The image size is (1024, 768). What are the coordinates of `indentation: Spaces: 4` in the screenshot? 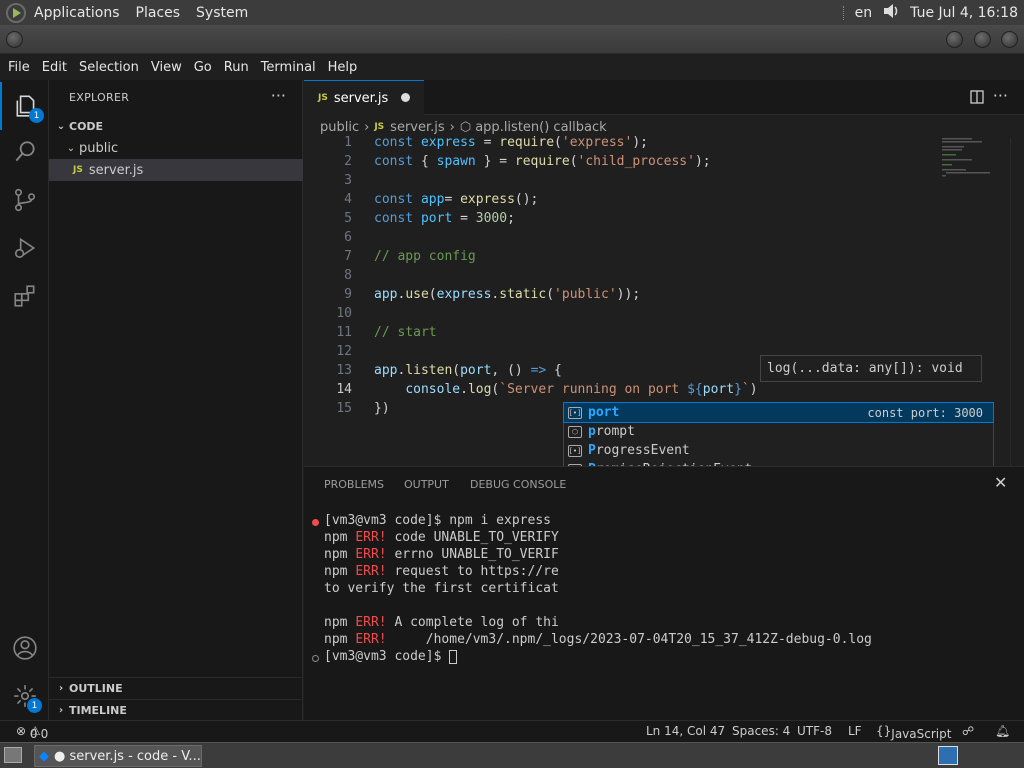 It's located at (761, 731).